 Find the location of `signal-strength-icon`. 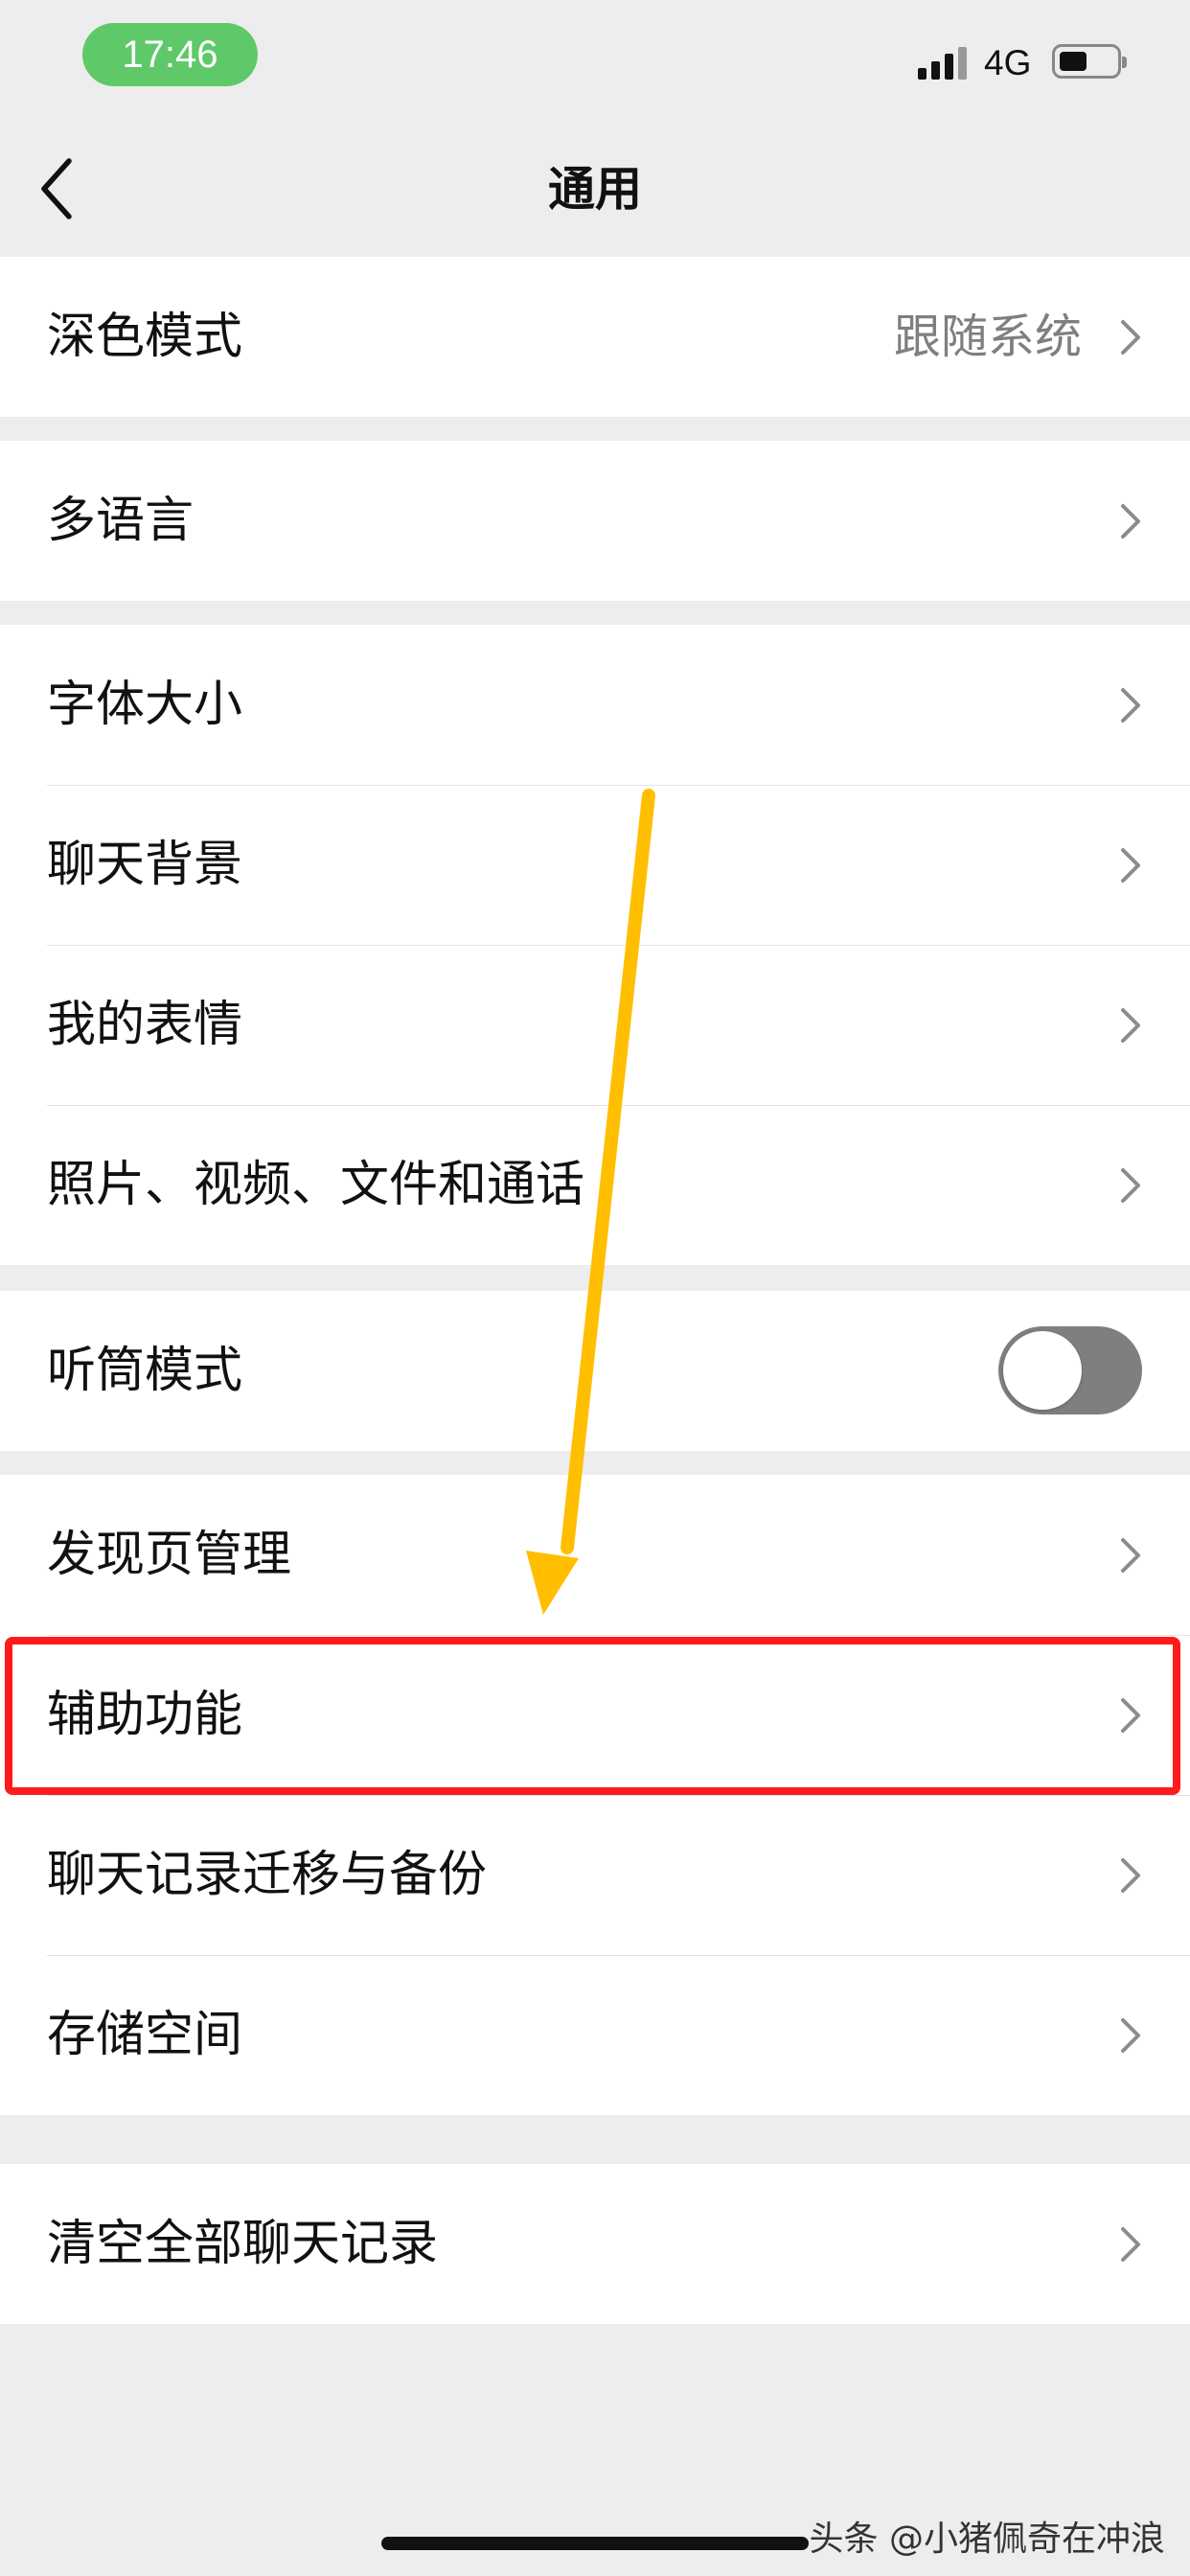

signal-strength-icon is located at coordinates (944, 63).